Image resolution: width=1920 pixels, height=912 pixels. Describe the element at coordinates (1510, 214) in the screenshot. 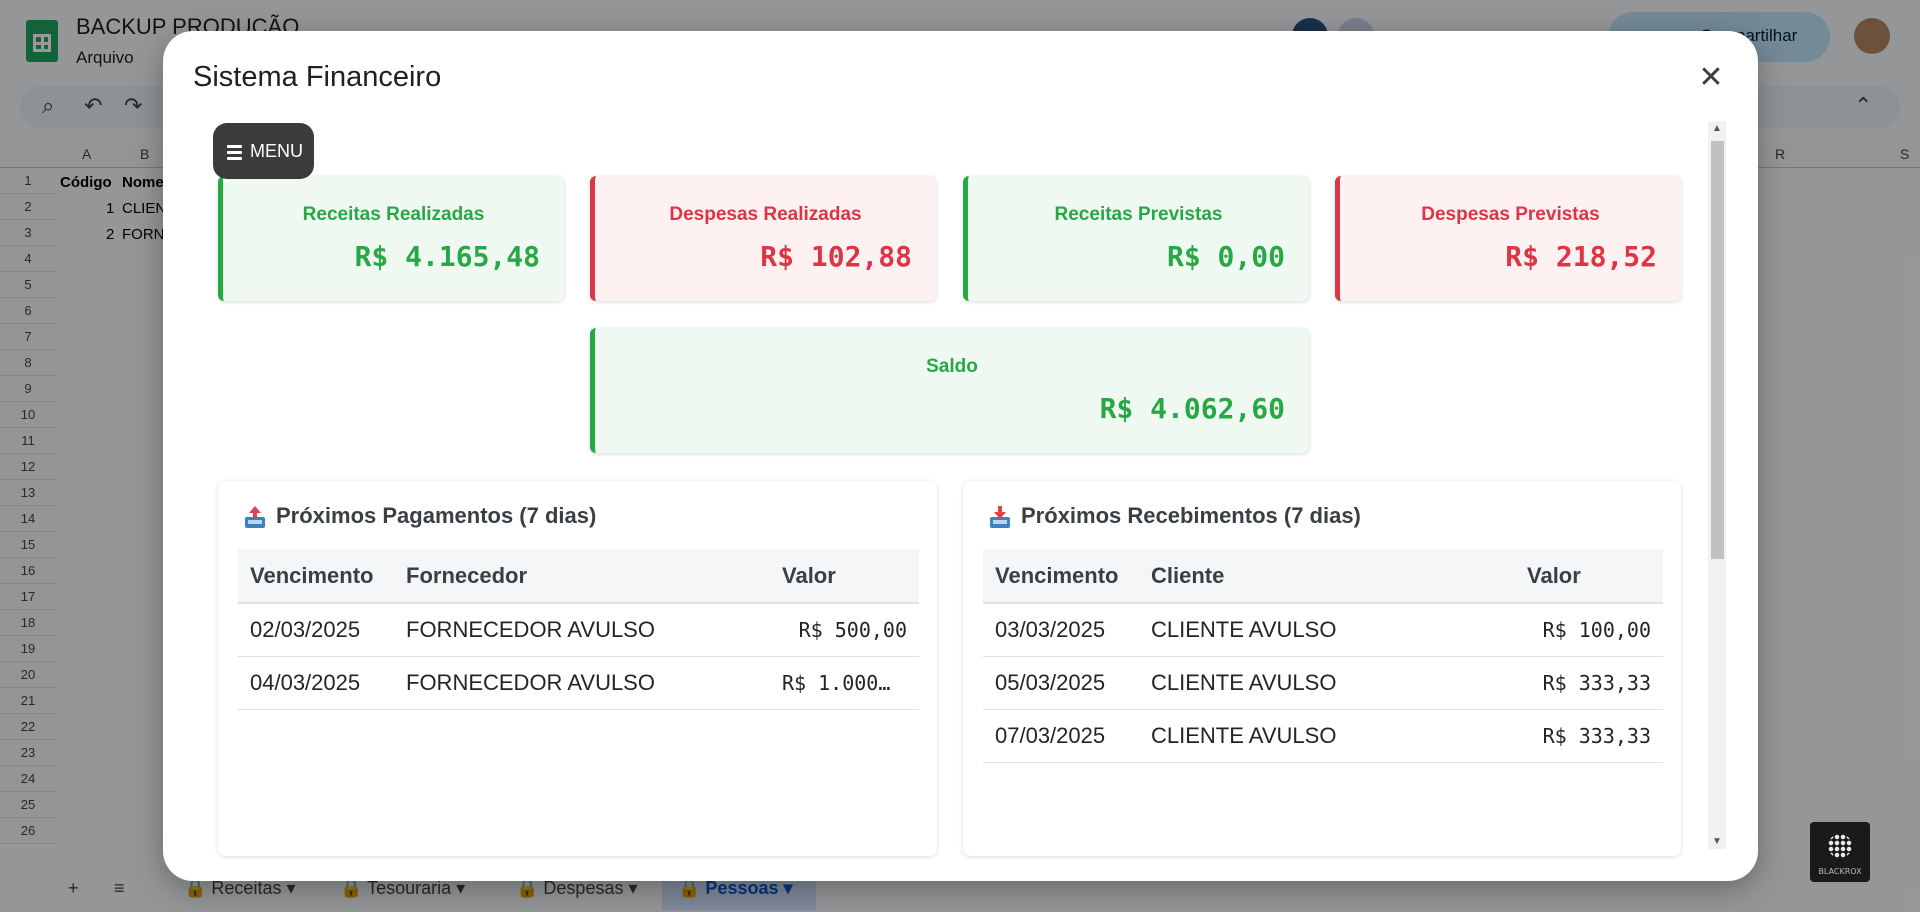

I see `card-title: Despesas Previstas` at that location.